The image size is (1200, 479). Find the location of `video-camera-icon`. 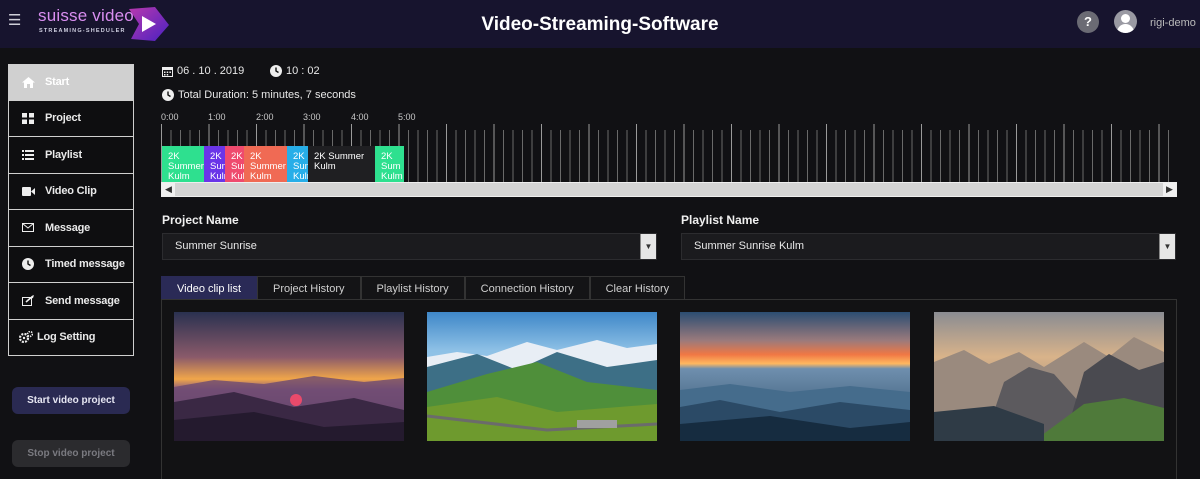

video-camera-icon is located at coordinates (28, 191).